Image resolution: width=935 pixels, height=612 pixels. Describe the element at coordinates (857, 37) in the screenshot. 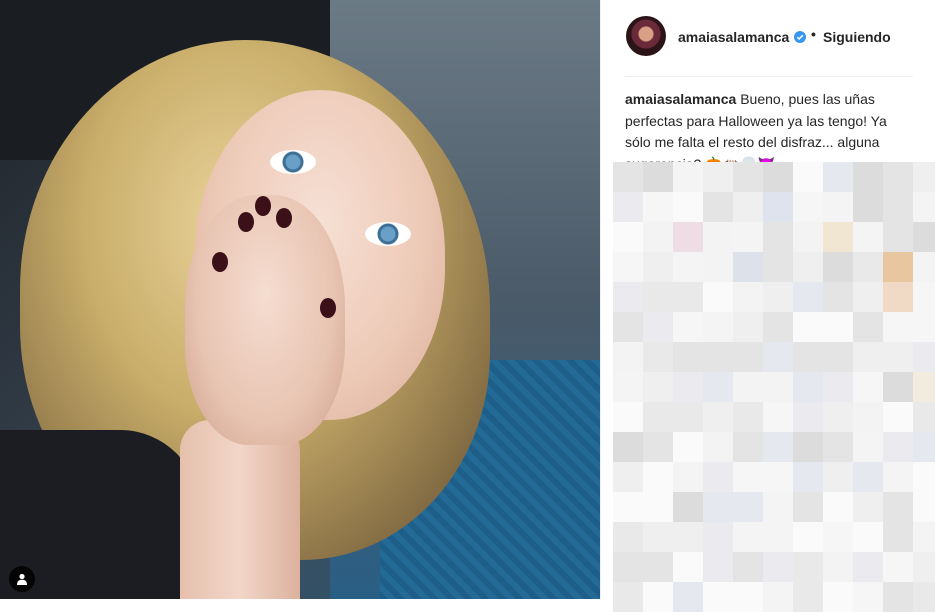

I see `following-button: Siguiendo` at that location.